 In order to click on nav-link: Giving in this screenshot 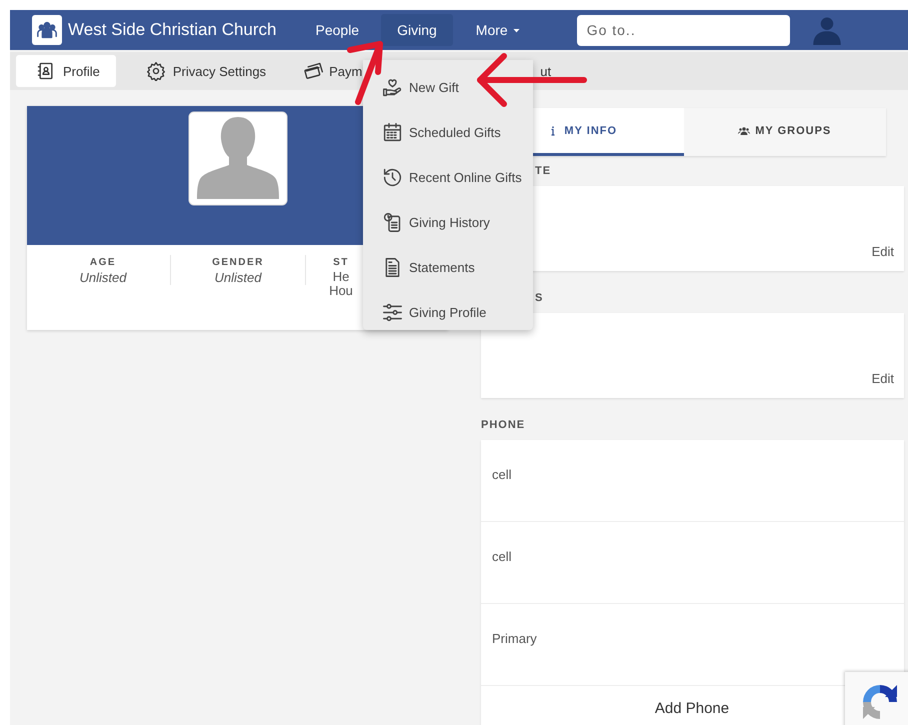, I will do `click(417, 30)`.